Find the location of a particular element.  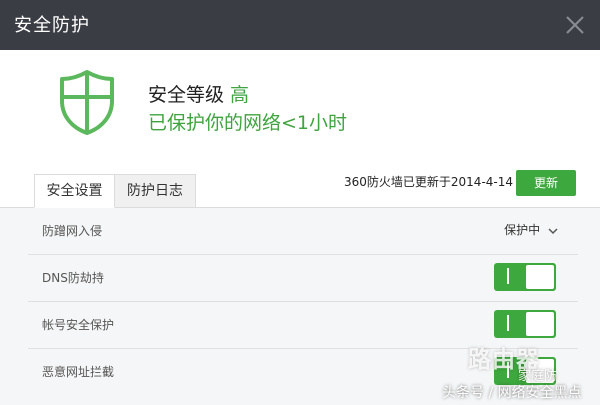

shield-icon is located at coordinates (87, 102).